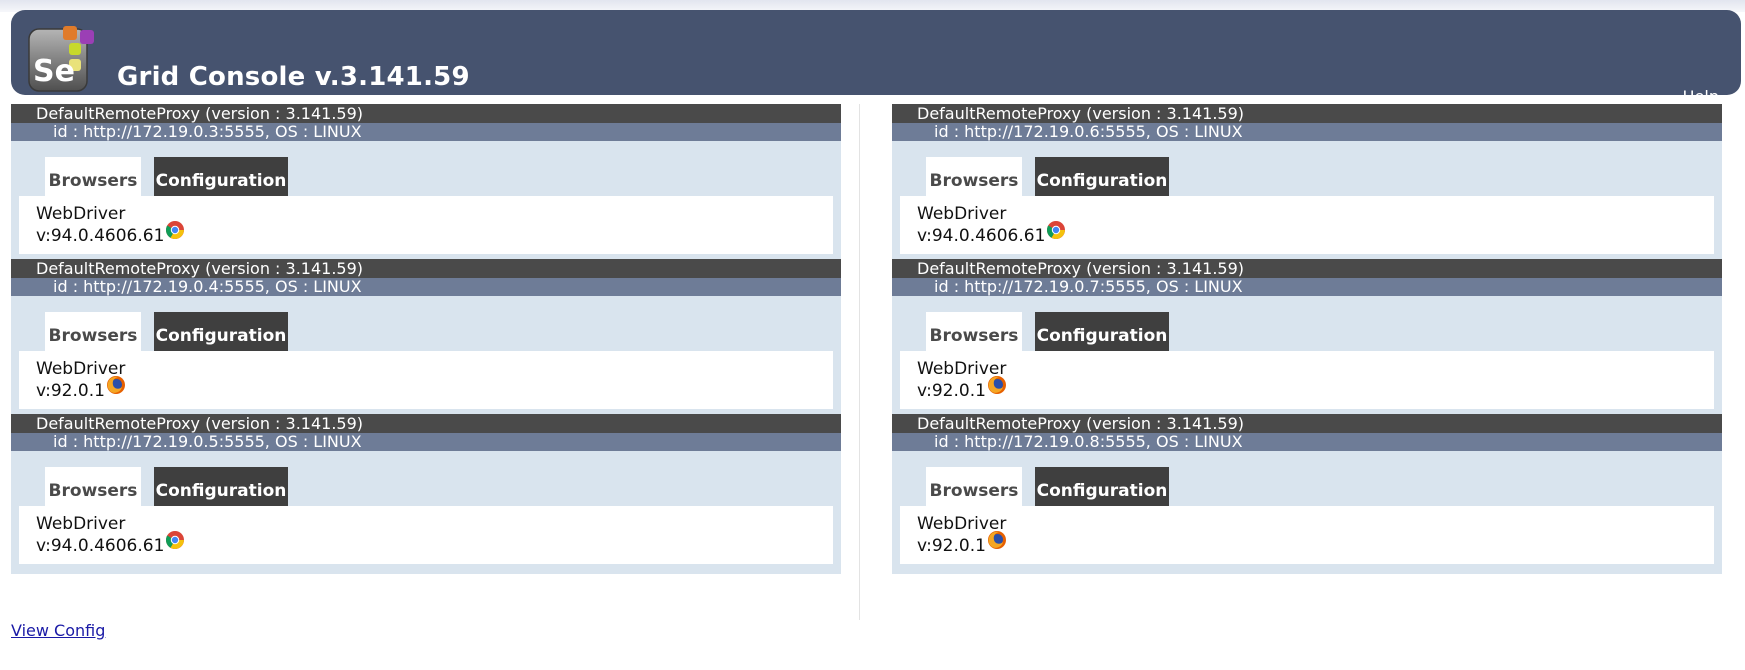 This screenshot has width=1745, height=670. I want to click on proxy-id: id : http://172.19.0.6:5555, OS : LINUX, so click(1307, 132).